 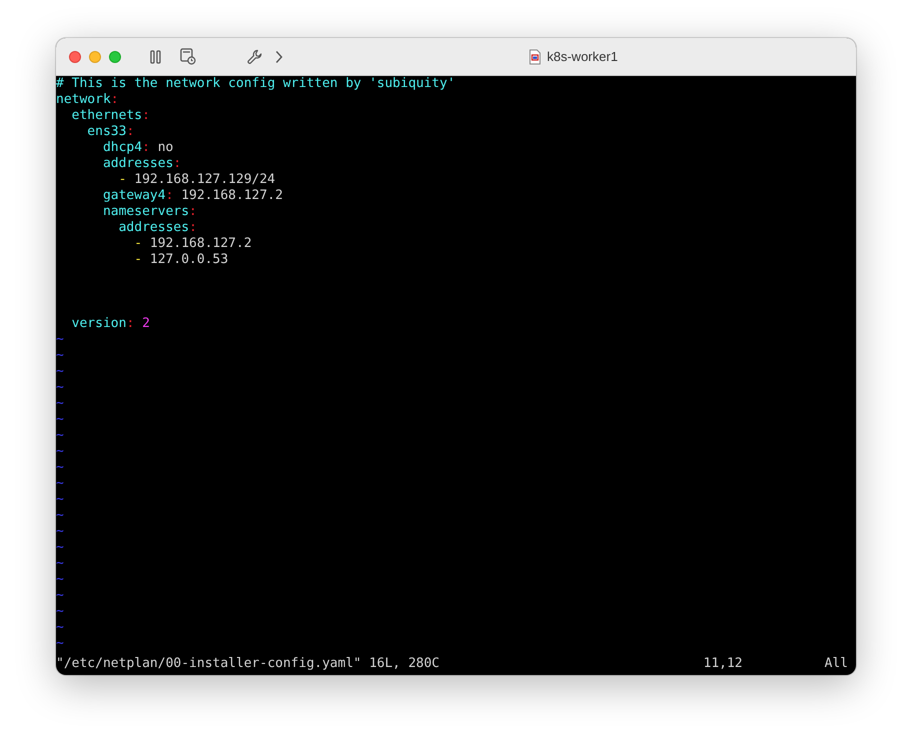 What do you see at coordinates (535, 56) in the screenshot?
I see `document-icon` at bounding box center [535, 56].